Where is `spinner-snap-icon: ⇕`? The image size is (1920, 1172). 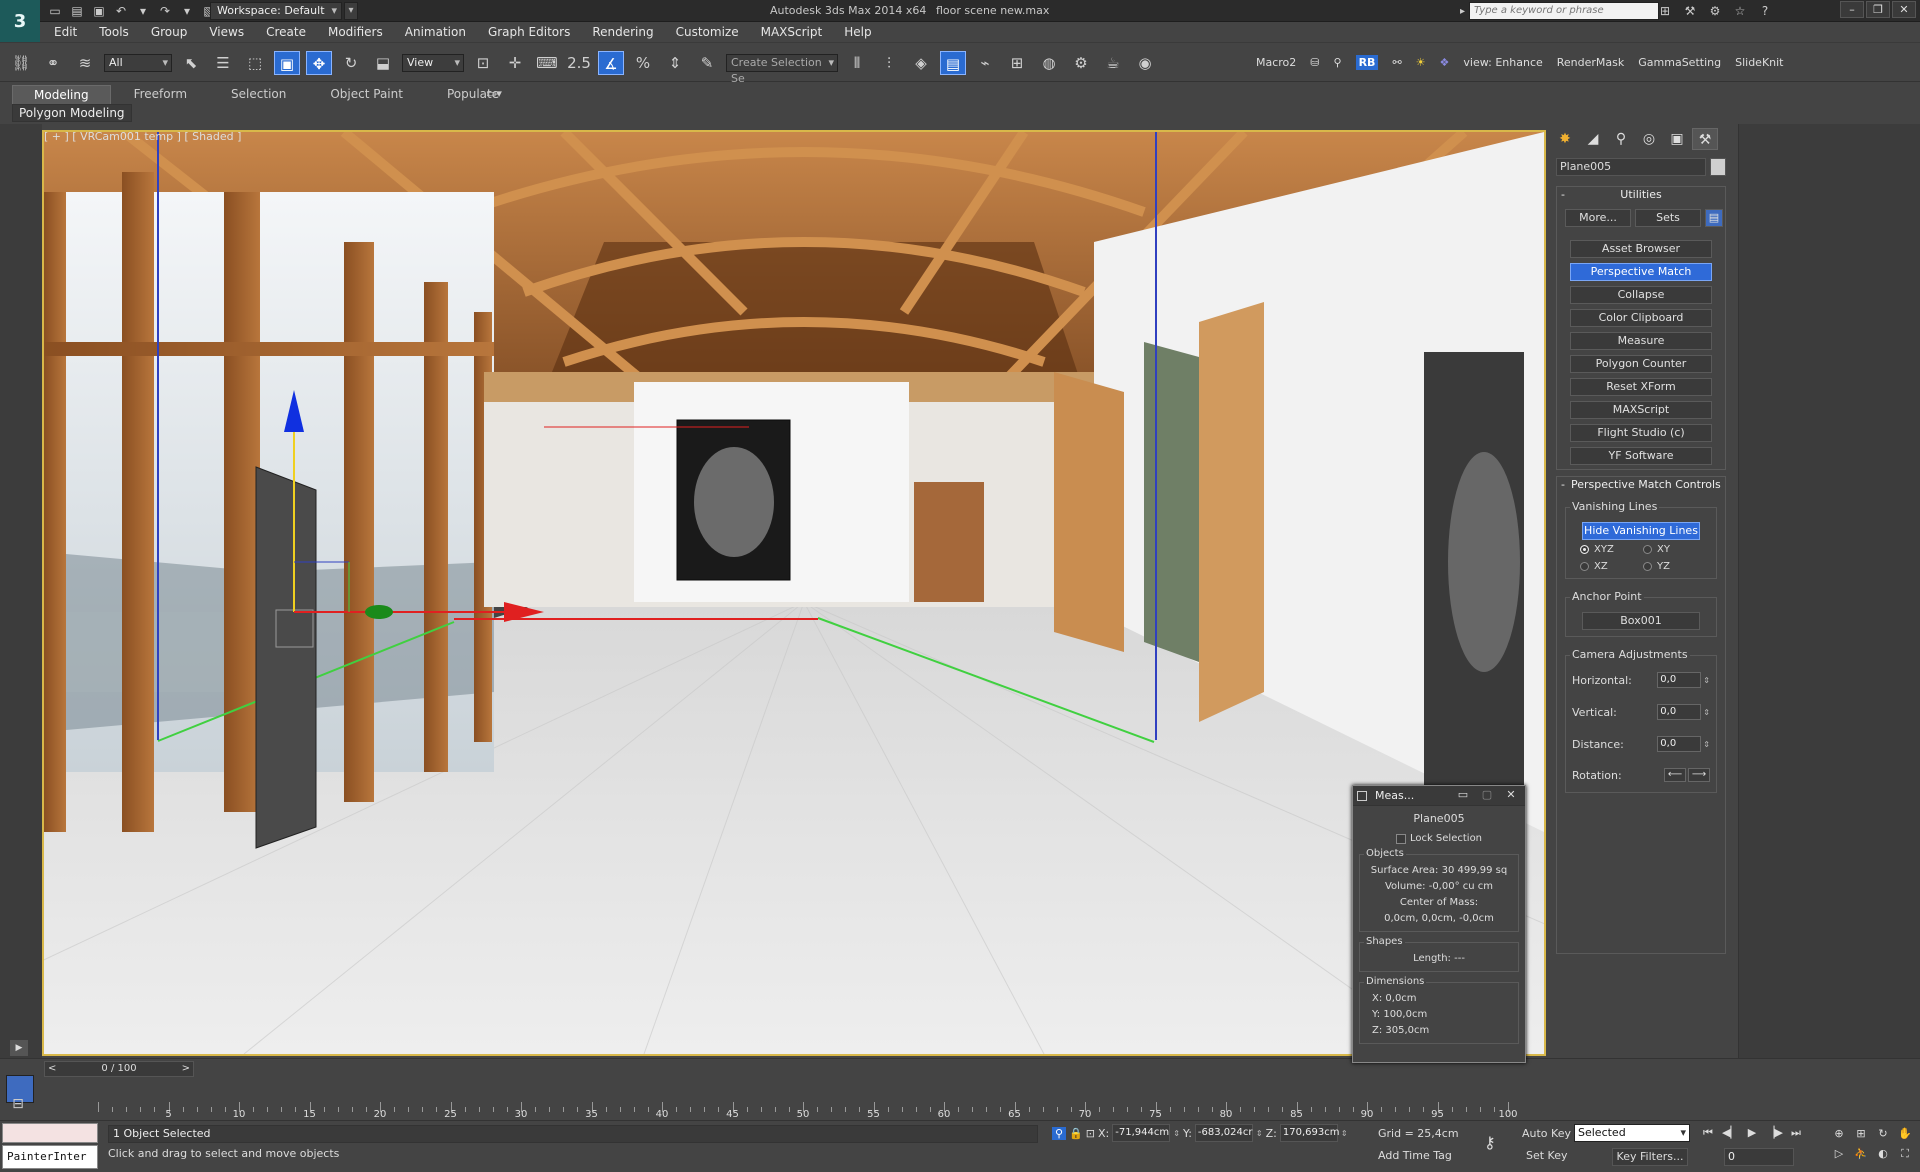 spinner-snap-icon: ⇕ is located at coordinates (675, 63).